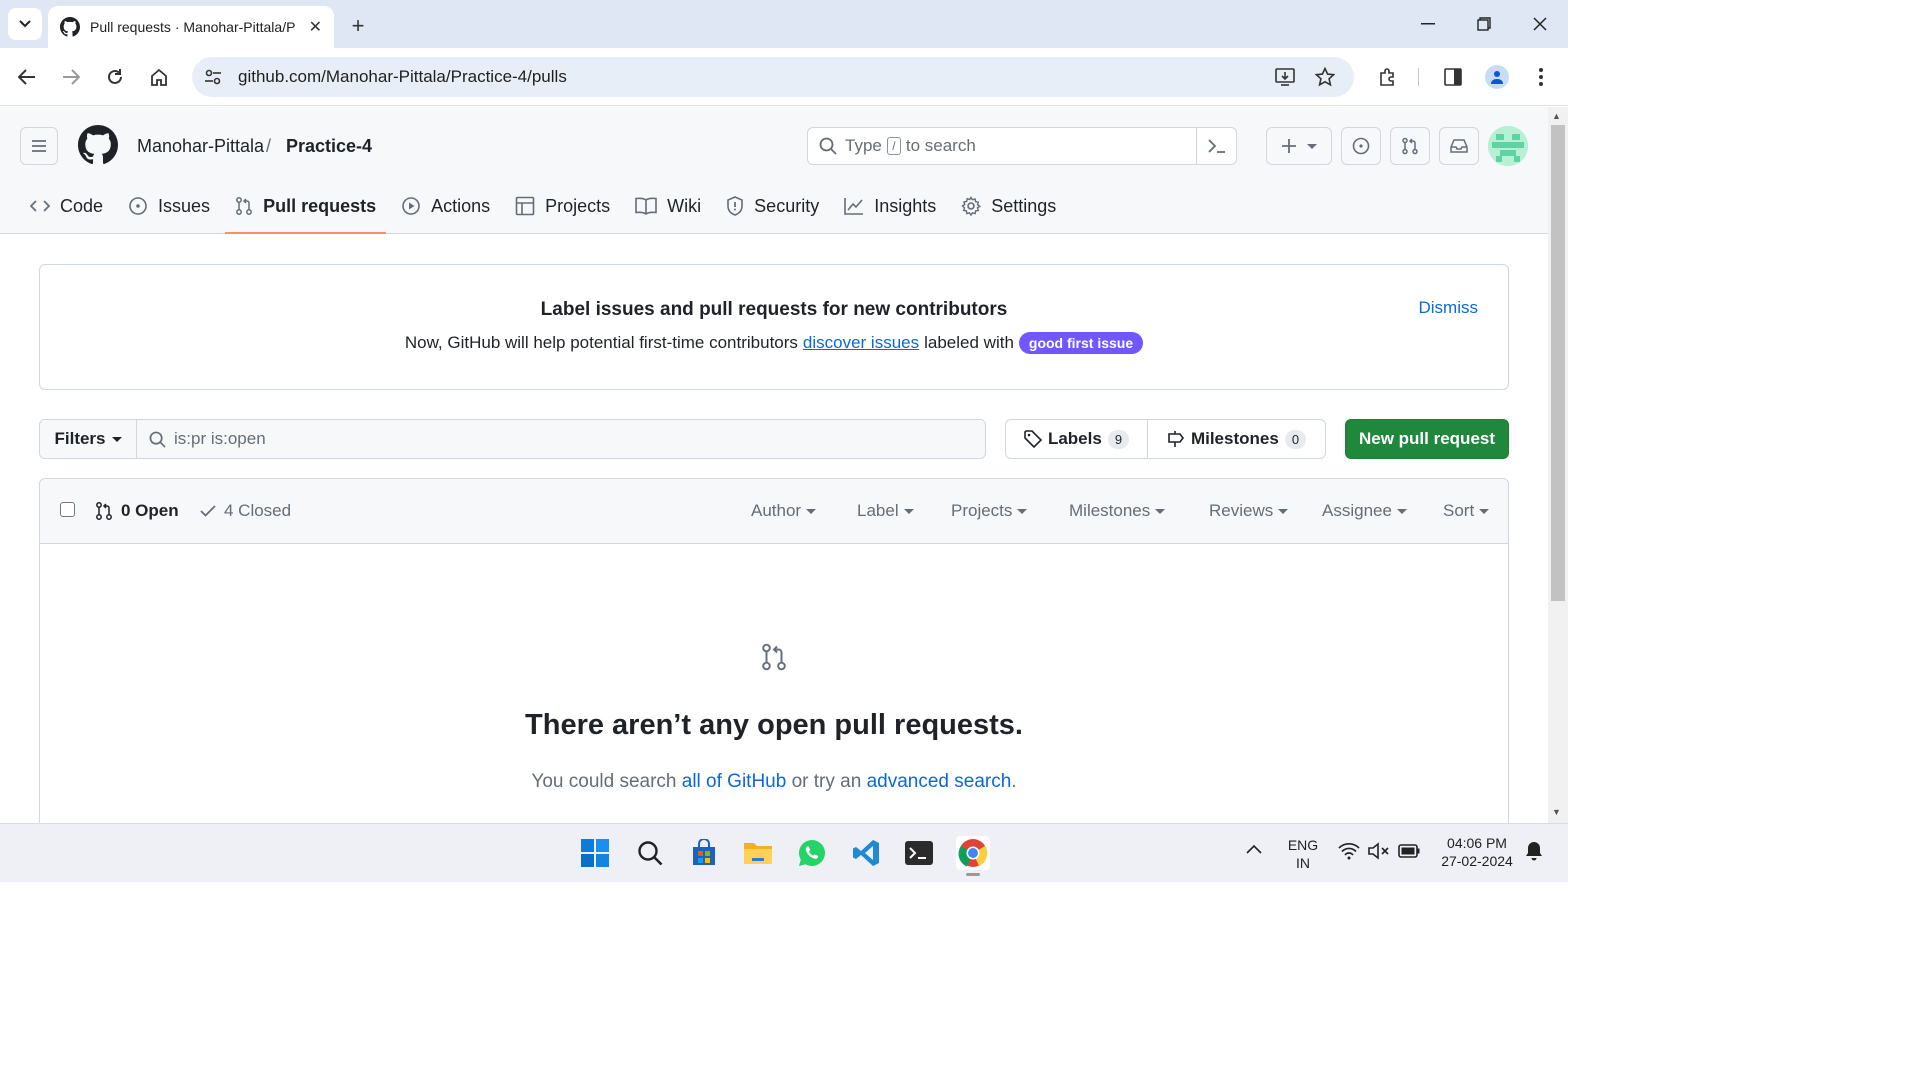  Describe the element at coordinates (1459, 146) in the screenshot. I see `inbox-button` at that location.